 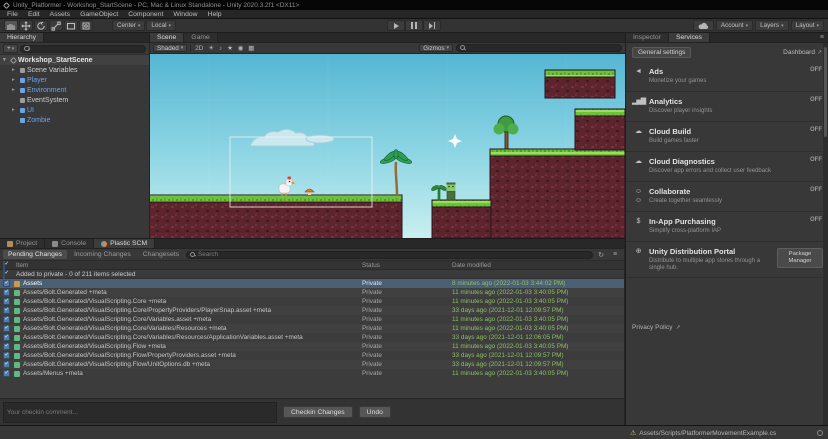 What do you see at coordinates (71, 25) in the screenshot?
I see `rect-tool-button` at bounding box center [71, 25].